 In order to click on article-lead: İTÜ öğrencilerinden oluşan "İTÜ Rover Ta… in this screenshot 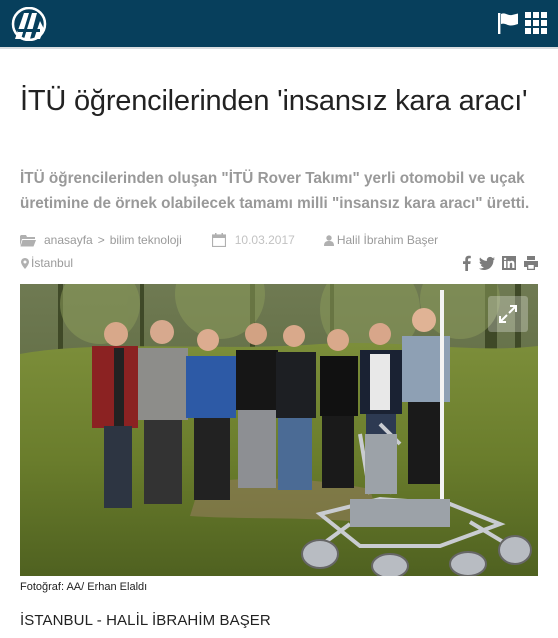, I will do `click(275, 191)`.